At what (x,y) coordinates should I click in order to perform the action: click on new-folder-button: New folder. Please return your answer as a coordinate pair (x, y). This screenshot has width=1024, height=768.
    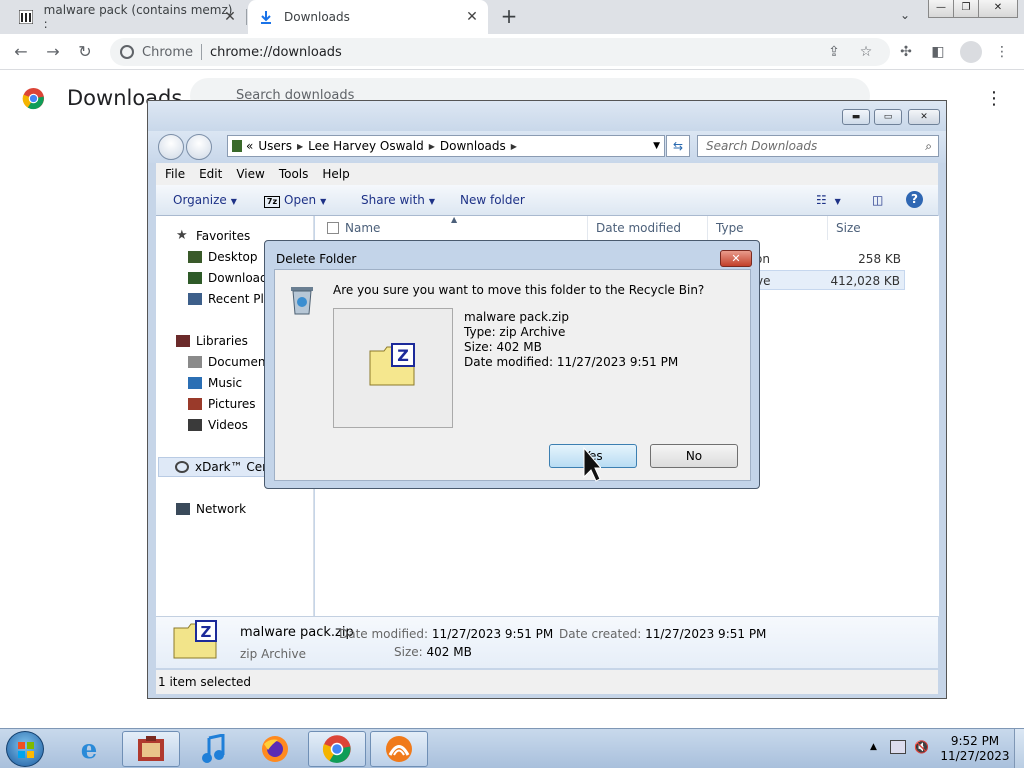
    Looking at the image, I should click on (492, 200).